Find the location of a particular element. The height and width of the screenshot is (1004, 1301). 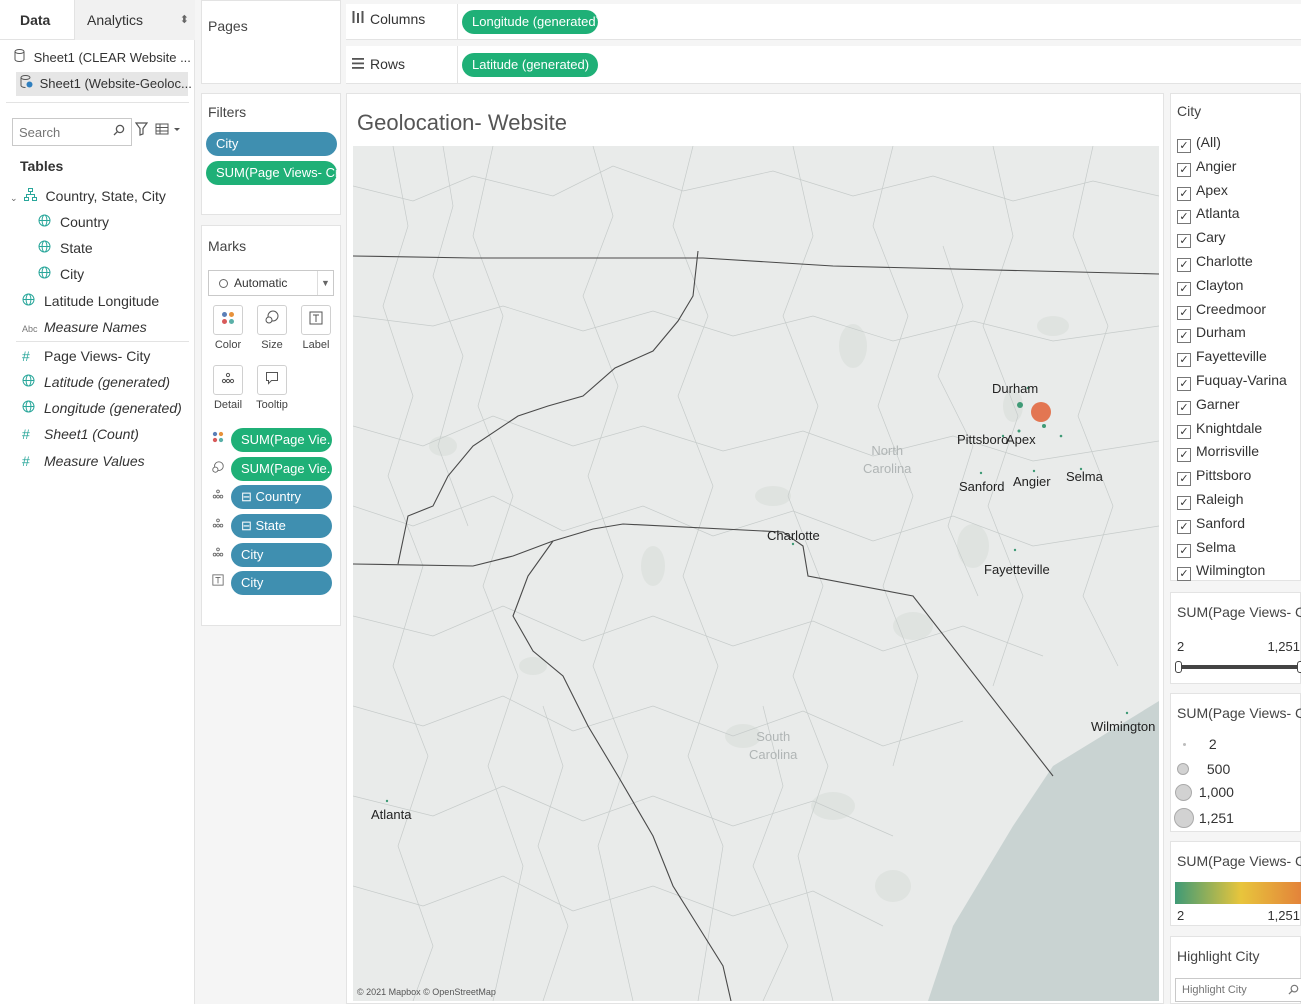

map-mark-angier is located at coordinates (1034, 471).